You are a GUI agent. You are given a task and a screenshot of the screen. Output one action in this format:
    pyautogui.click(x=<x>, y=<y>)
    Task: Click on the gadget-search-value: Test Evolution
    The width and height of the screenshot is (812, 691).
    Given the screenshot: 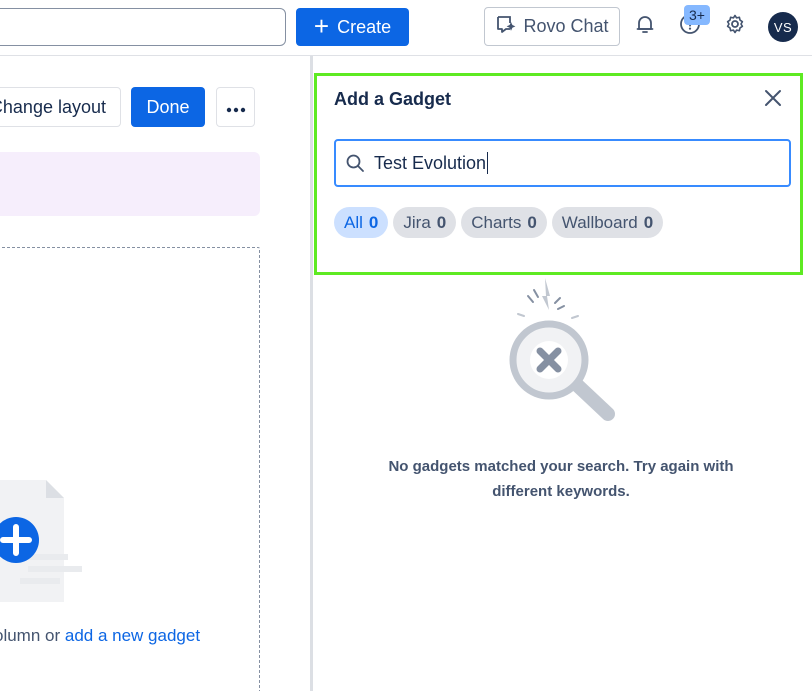 What is the action you would take?
    pyautogui.click(x=430, y=162)
    